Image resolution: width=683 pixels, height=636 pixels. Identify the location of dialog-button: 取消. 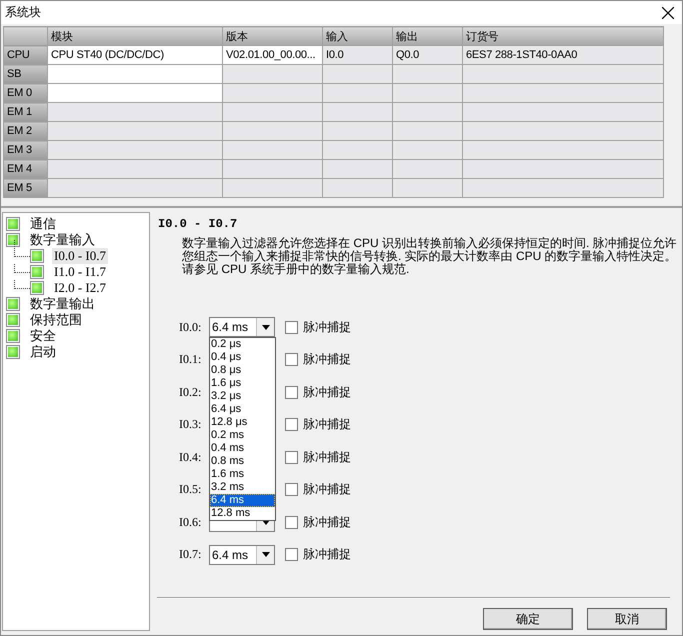
(627, 619).